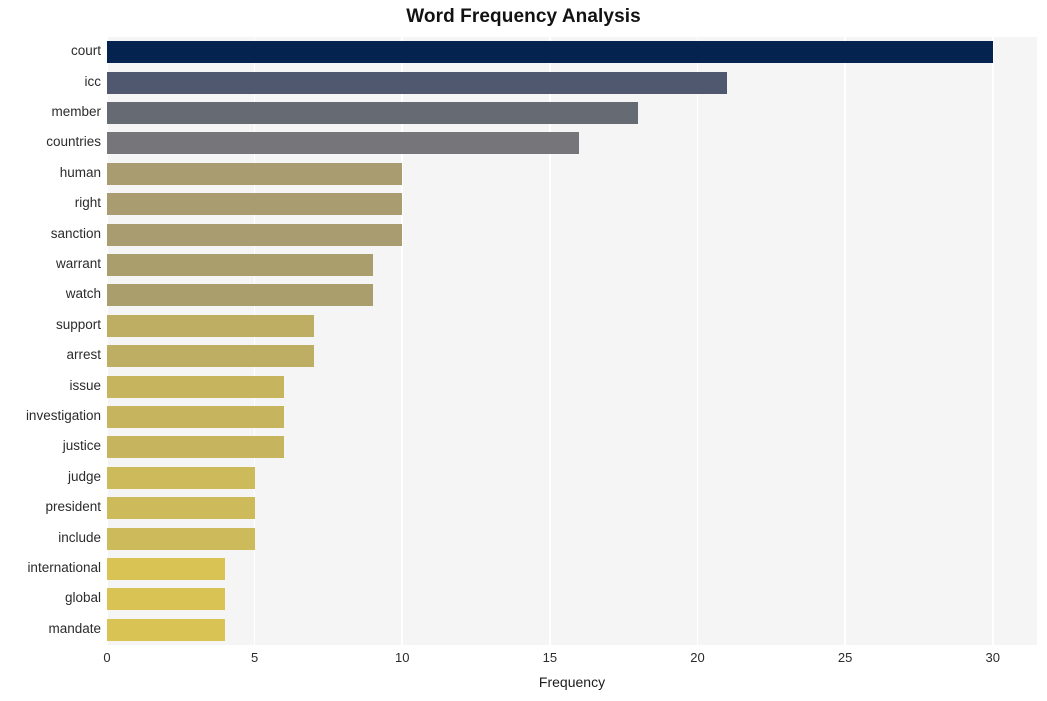  What do you see at coordinates (82, 598) in the screenshot?
I see `y-tick-label-global: global` at bounding box center [82, 598].